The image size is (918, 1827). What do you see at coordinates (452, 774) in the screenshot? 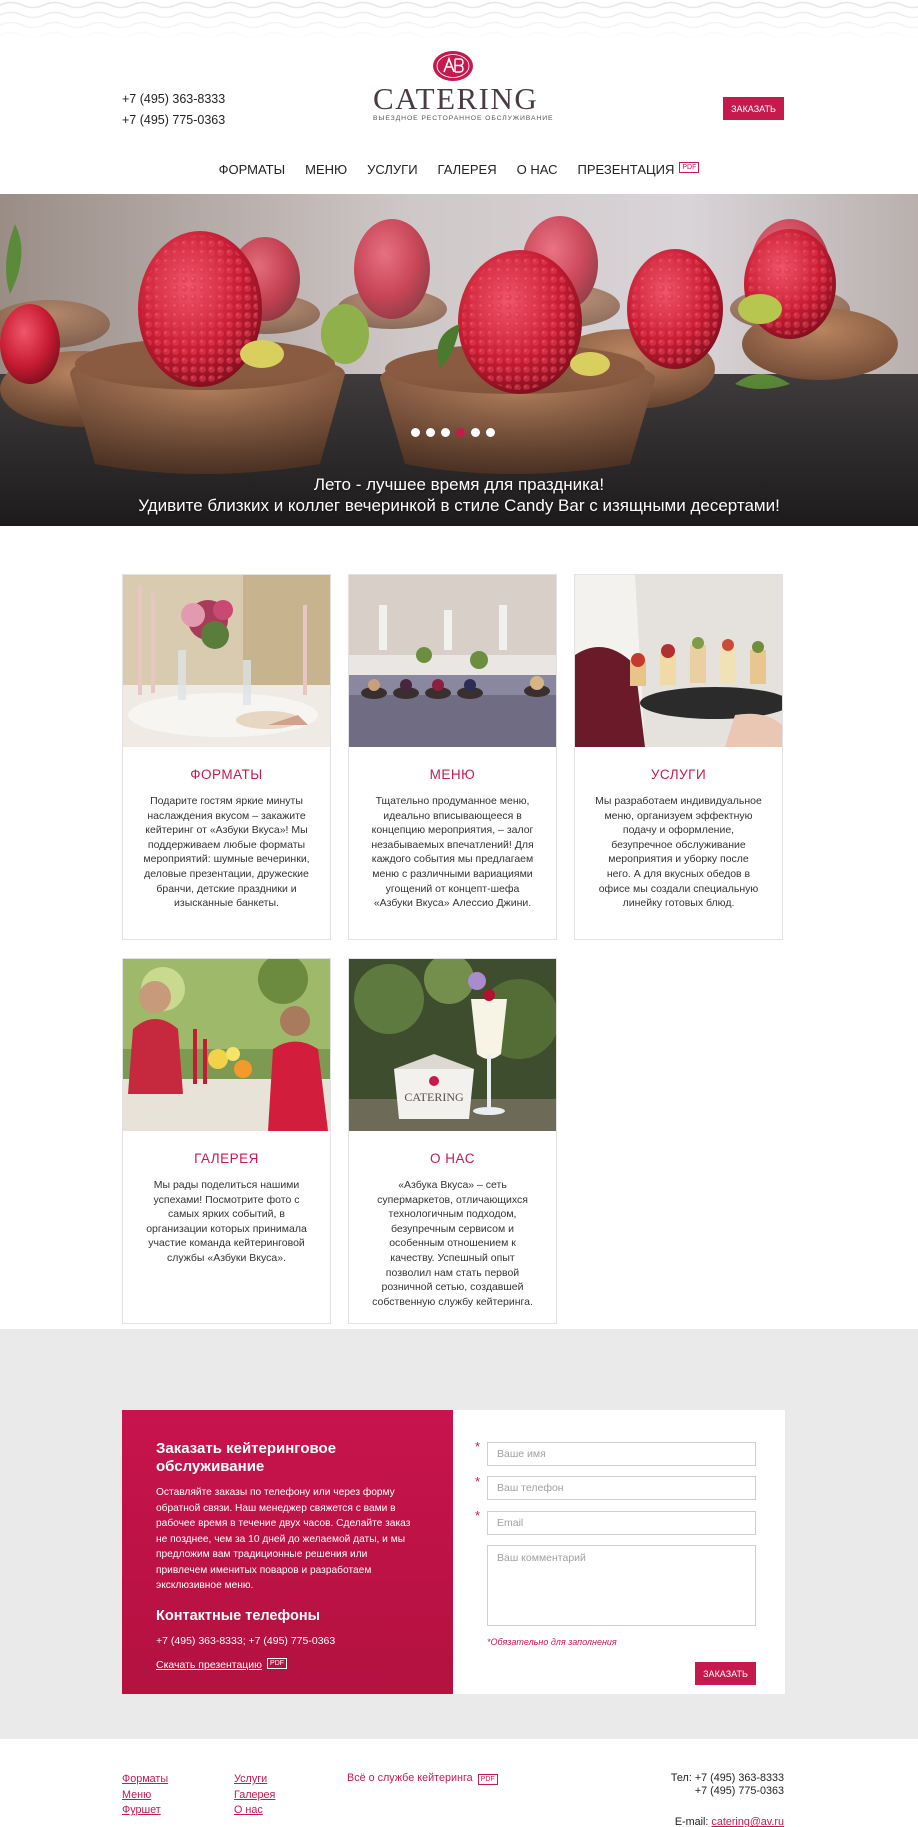
I see `card-title-menu: МЕНЮ` at bounding box center [452, 774].